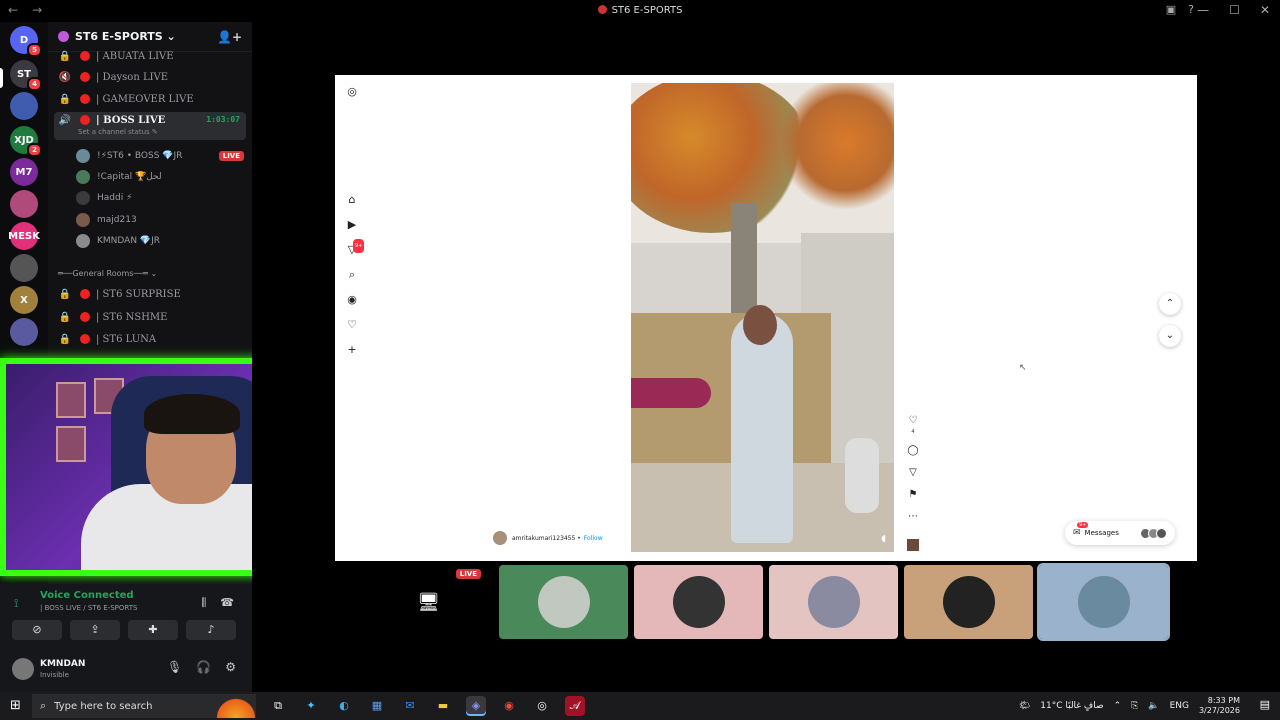 The width and height of the screenshot is (1280, 720). I want to click on mute-icon: ◖, so click(883, 539).